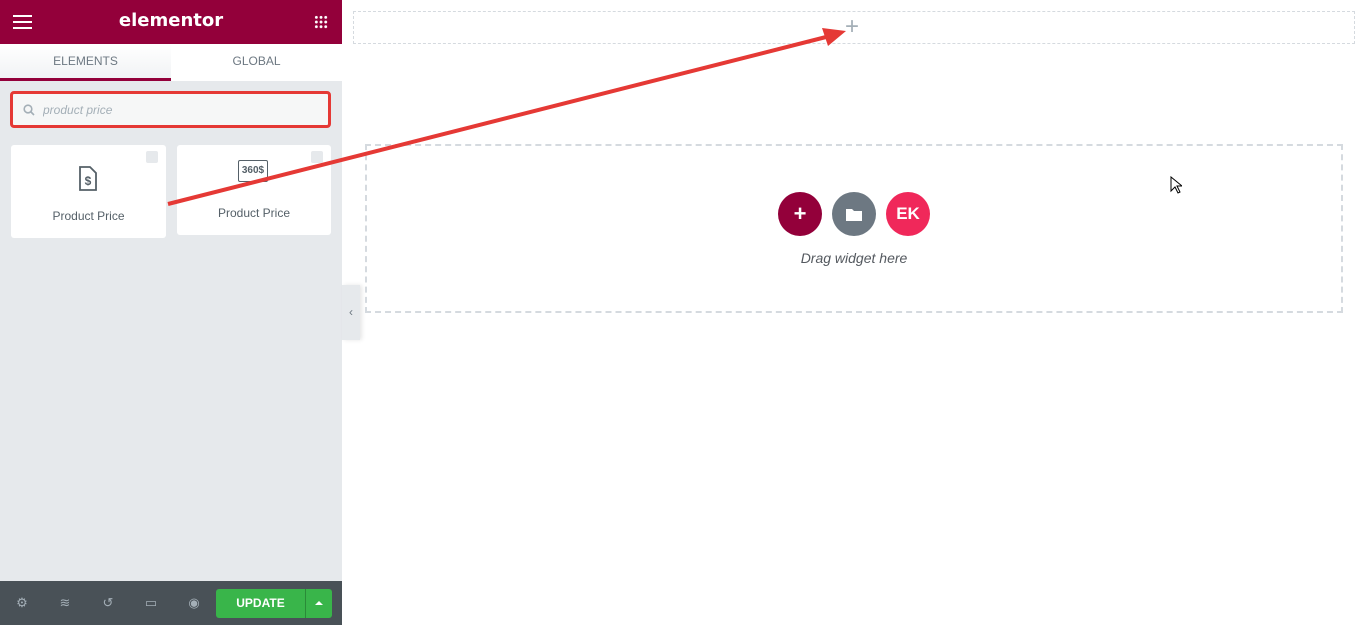 The height and width of the screenshot is (625, 1366). I want to click on widget-product-price: $ Product Price, so click(88, 191).